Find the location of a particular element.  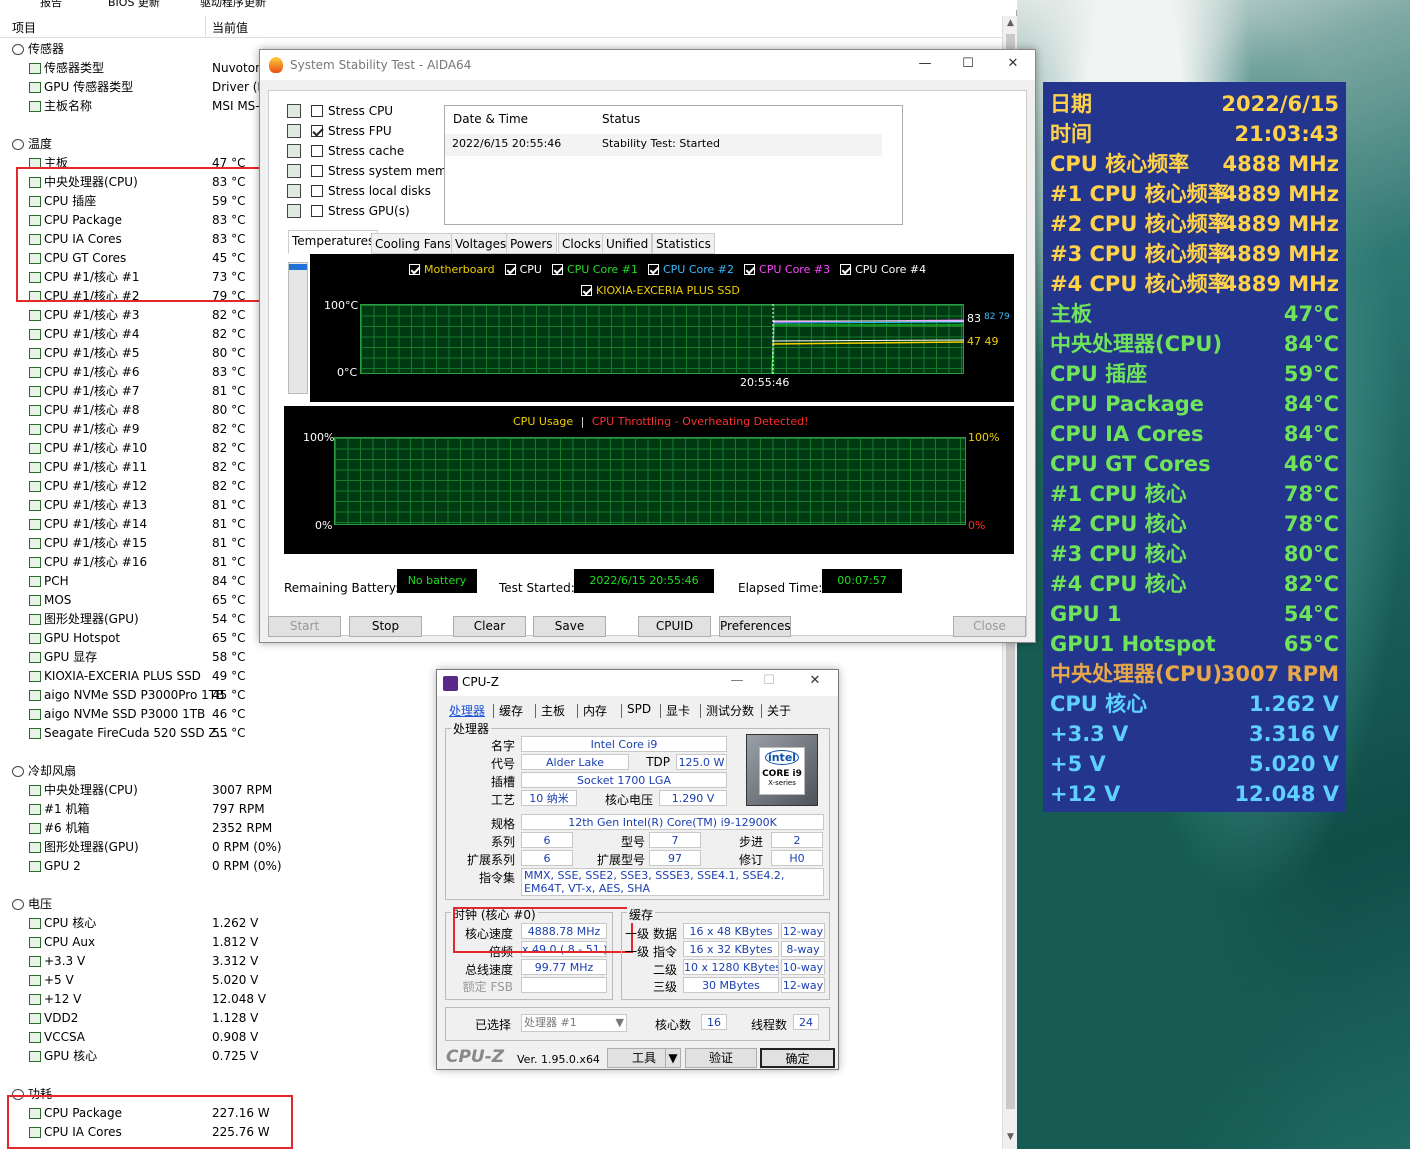

cpuid-button: CPUID is located at coordinates (674, 626).